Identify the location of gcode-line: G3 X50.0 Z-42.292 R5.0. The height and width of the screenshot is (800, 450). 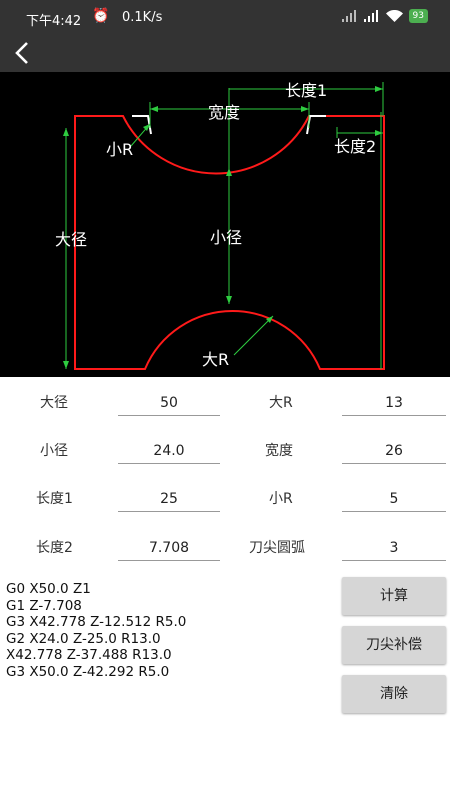
(88, 671).